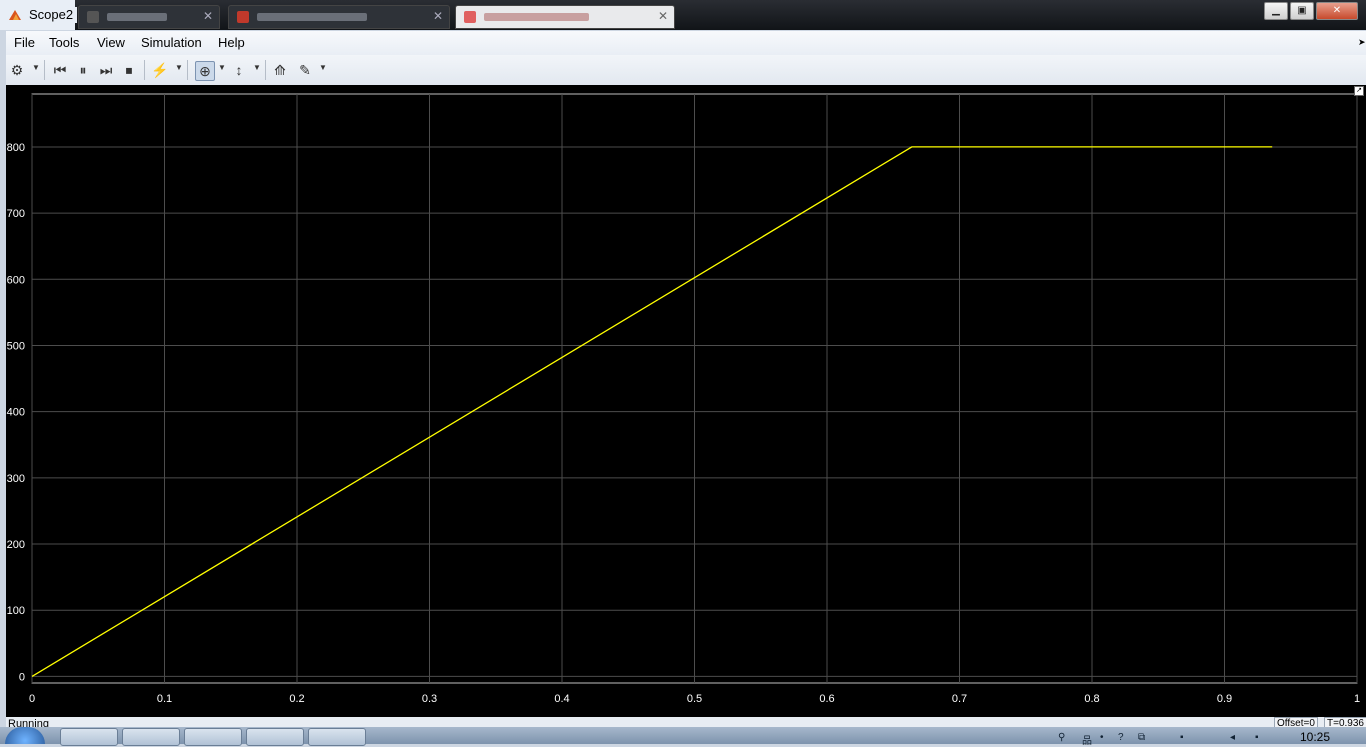 The height and width of the screenshot is (747, 1366). I want to click on x-tick-label: 0.3, so click(429, 699).